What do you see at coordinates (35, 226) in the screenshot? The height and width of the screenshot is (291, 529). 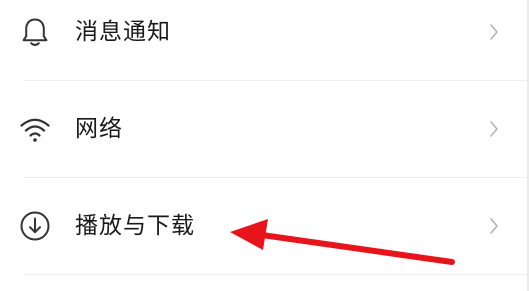 I see `download-icon` at bounding box center [35, 226].